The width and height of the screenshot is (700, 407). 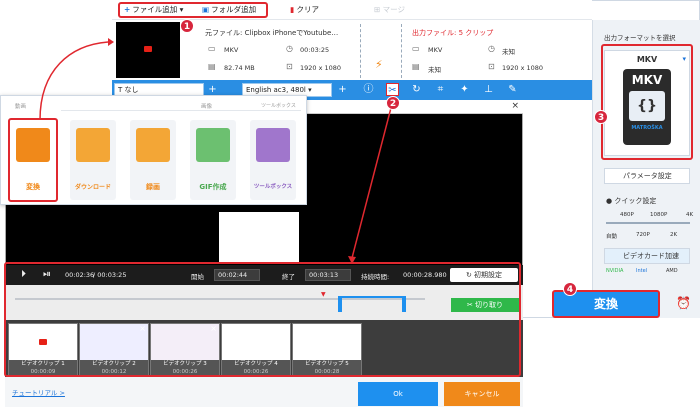 What do you see at coordinates (259, 237) in the screenshot?
I see `preview-frame` at bounding box center [259, 237].